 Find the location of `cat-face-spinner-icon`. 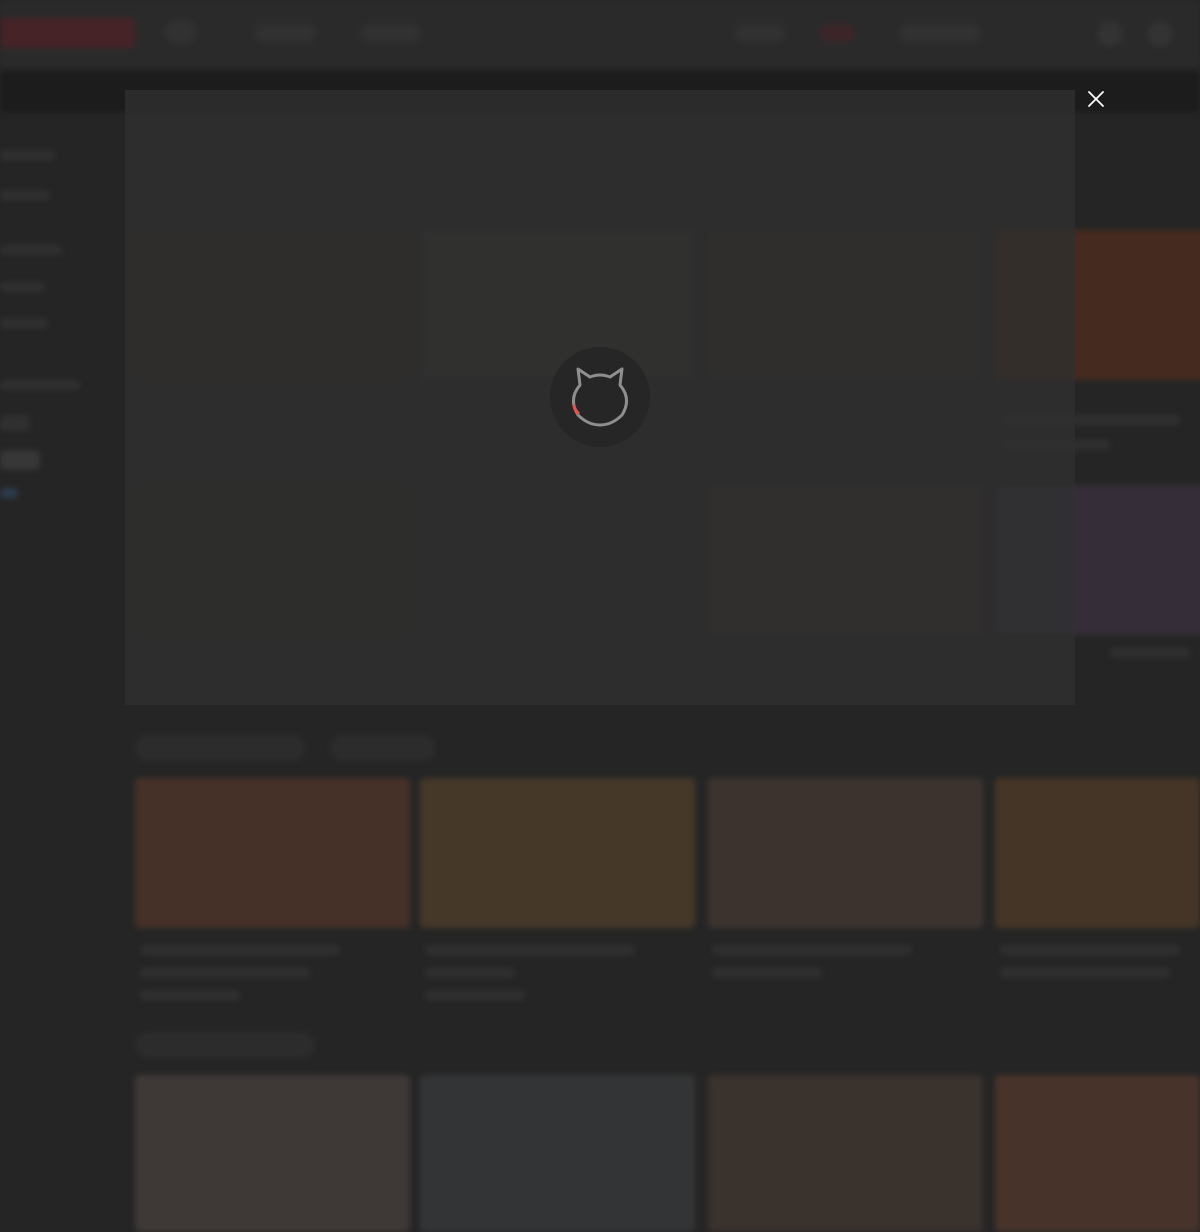

cat-face-spinner-icon is located at coordinates (600, 397).